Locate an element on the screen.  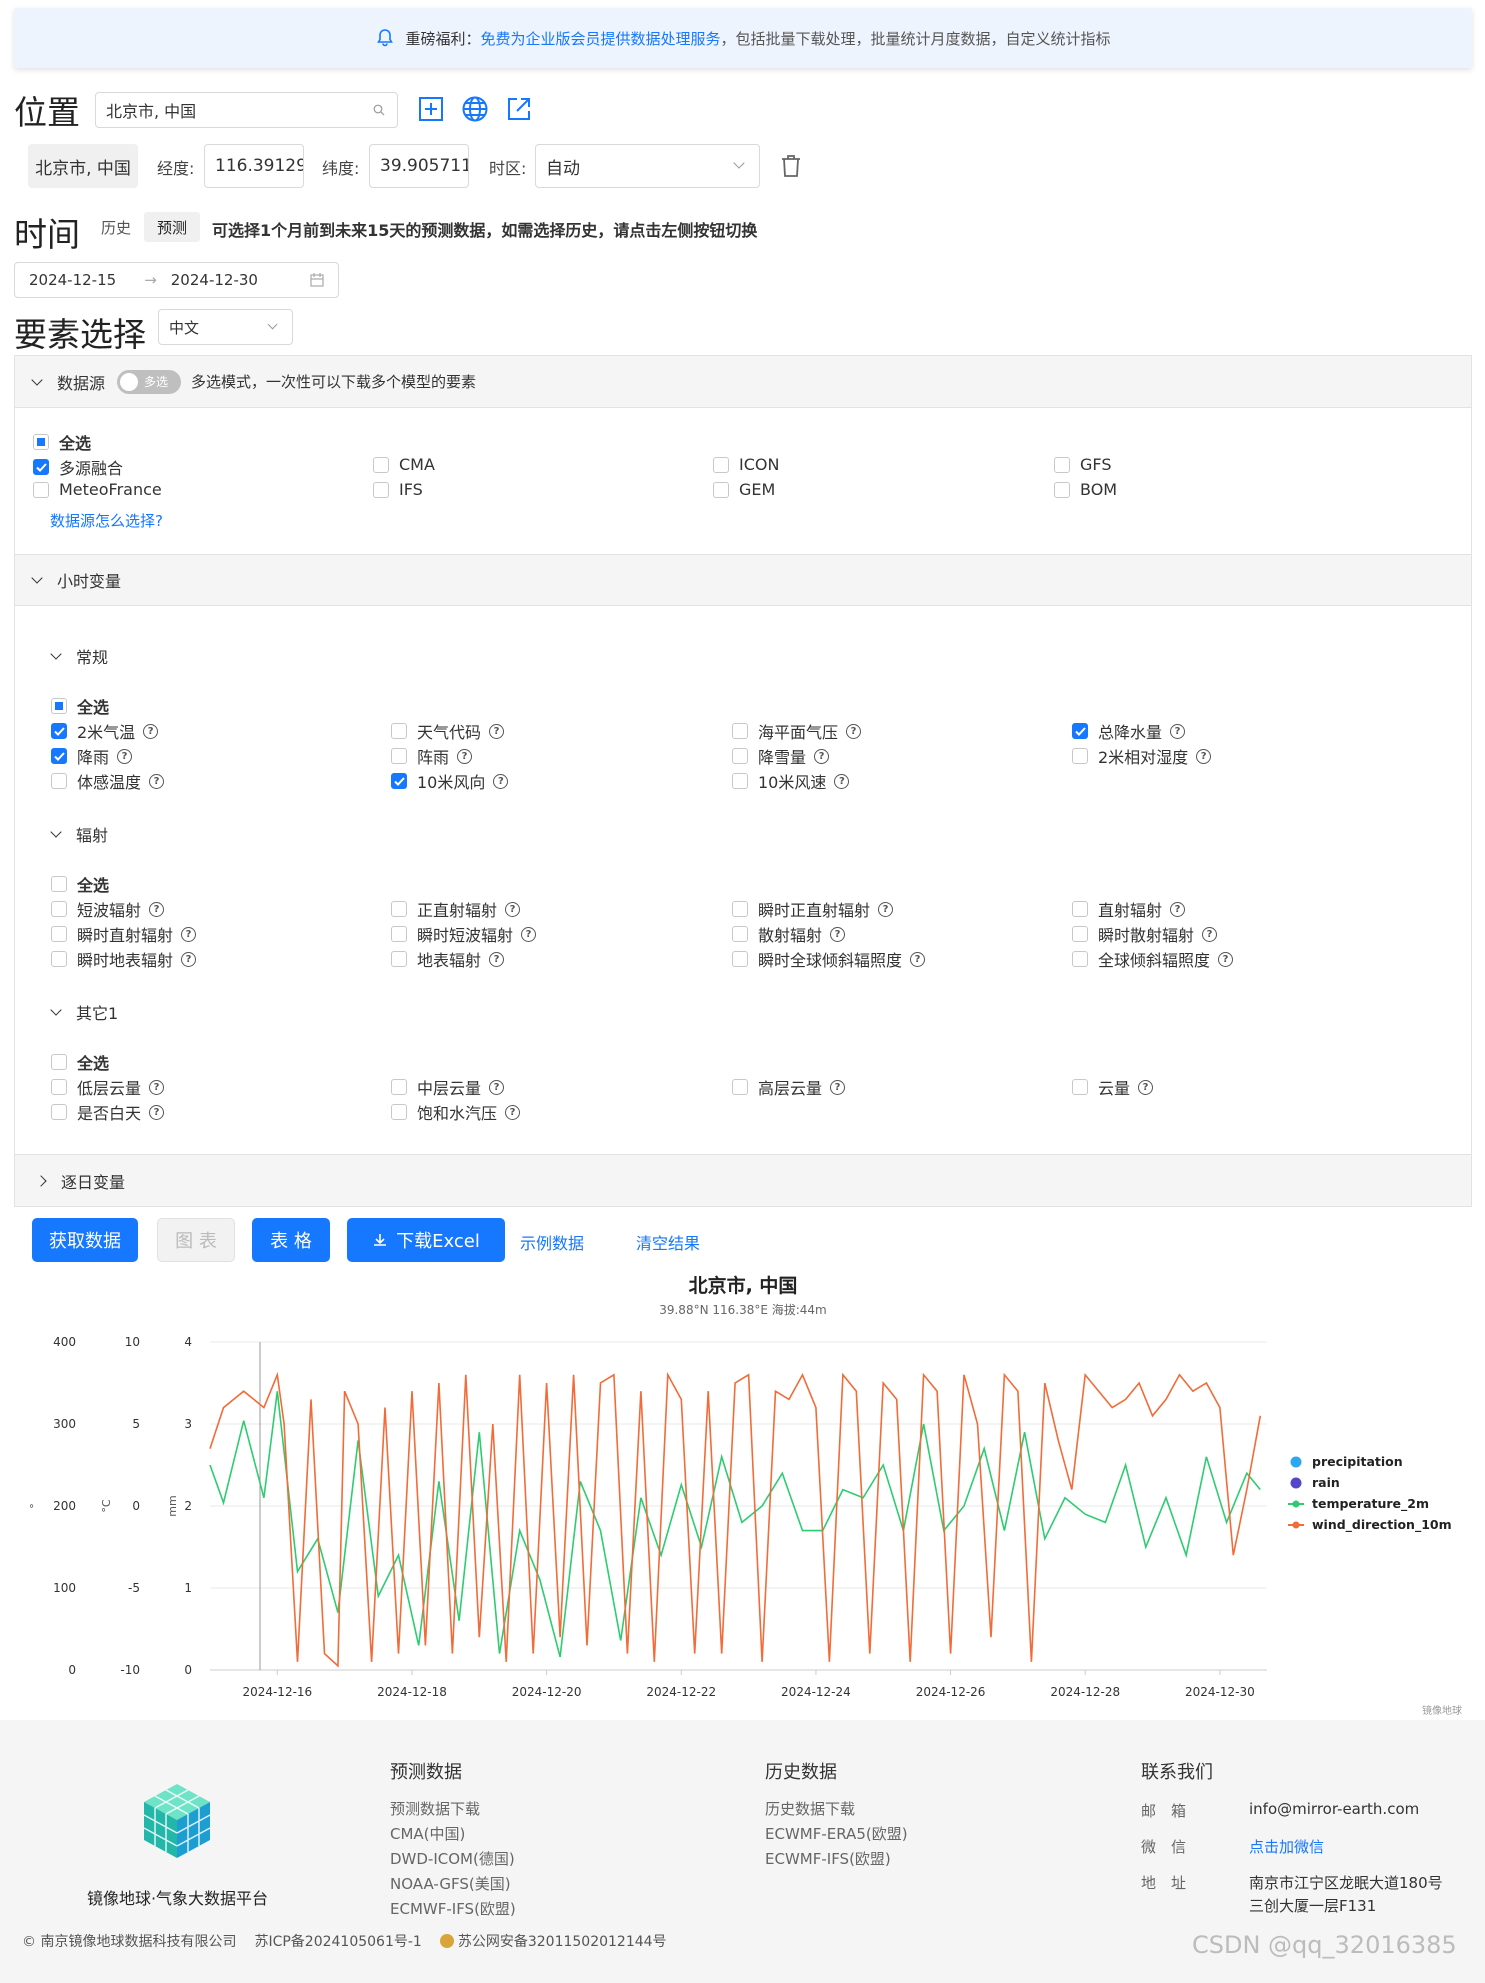
chart-button: 图 表 is located at coordinates (196, 1240).